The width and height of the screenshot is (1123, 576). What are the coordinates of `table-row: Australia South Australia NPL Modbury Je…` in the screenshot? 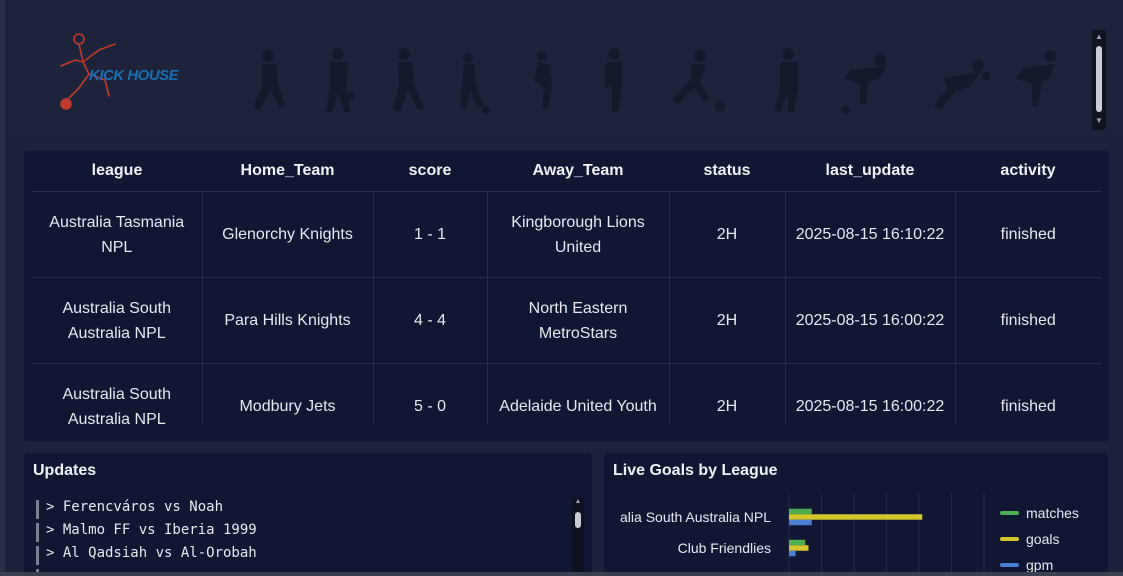 It's located at (566, 393).